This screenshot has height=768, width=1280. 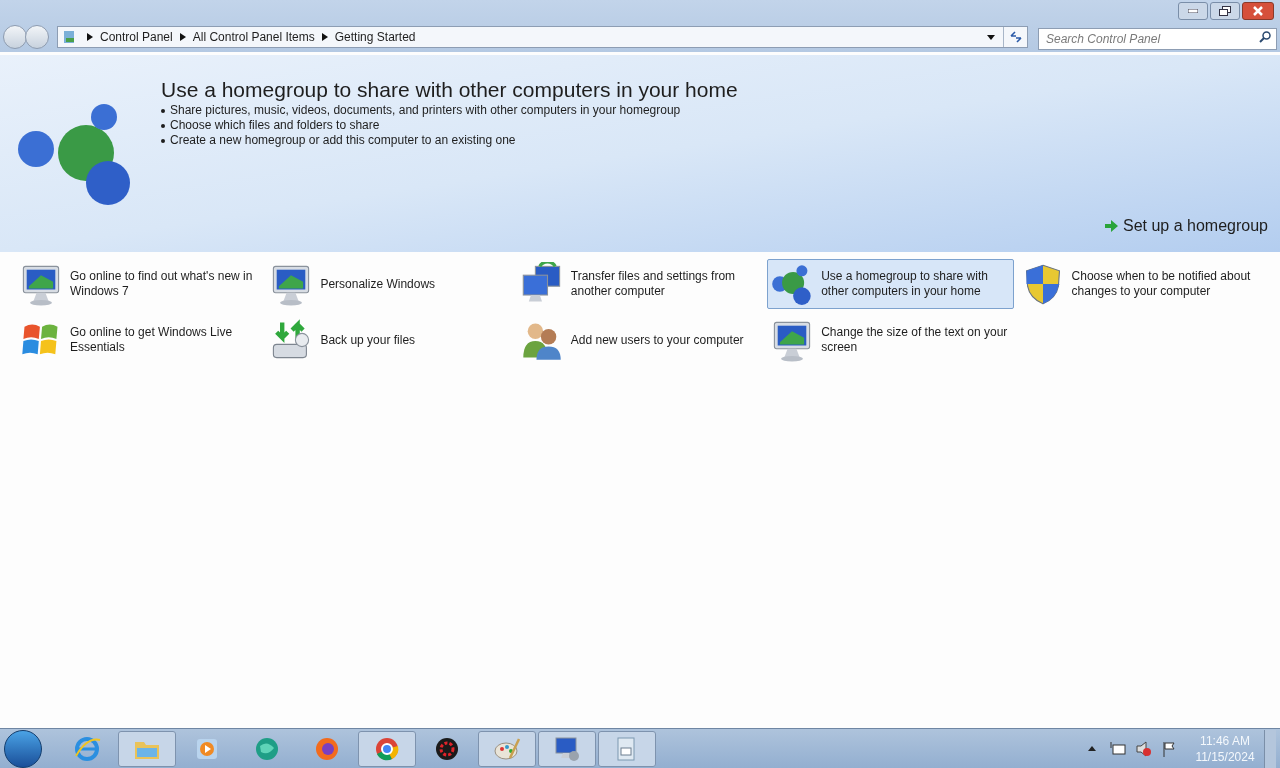 I want to click on arrow-icon, so click(x=1111, y=226).